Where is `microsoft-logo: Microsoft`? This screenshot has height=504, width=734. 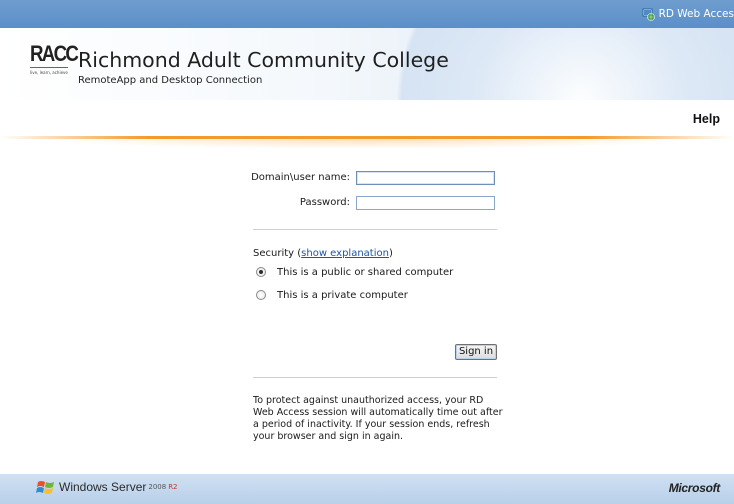
microsoft-logo: Microsoft is located at coordinates (694, 488).